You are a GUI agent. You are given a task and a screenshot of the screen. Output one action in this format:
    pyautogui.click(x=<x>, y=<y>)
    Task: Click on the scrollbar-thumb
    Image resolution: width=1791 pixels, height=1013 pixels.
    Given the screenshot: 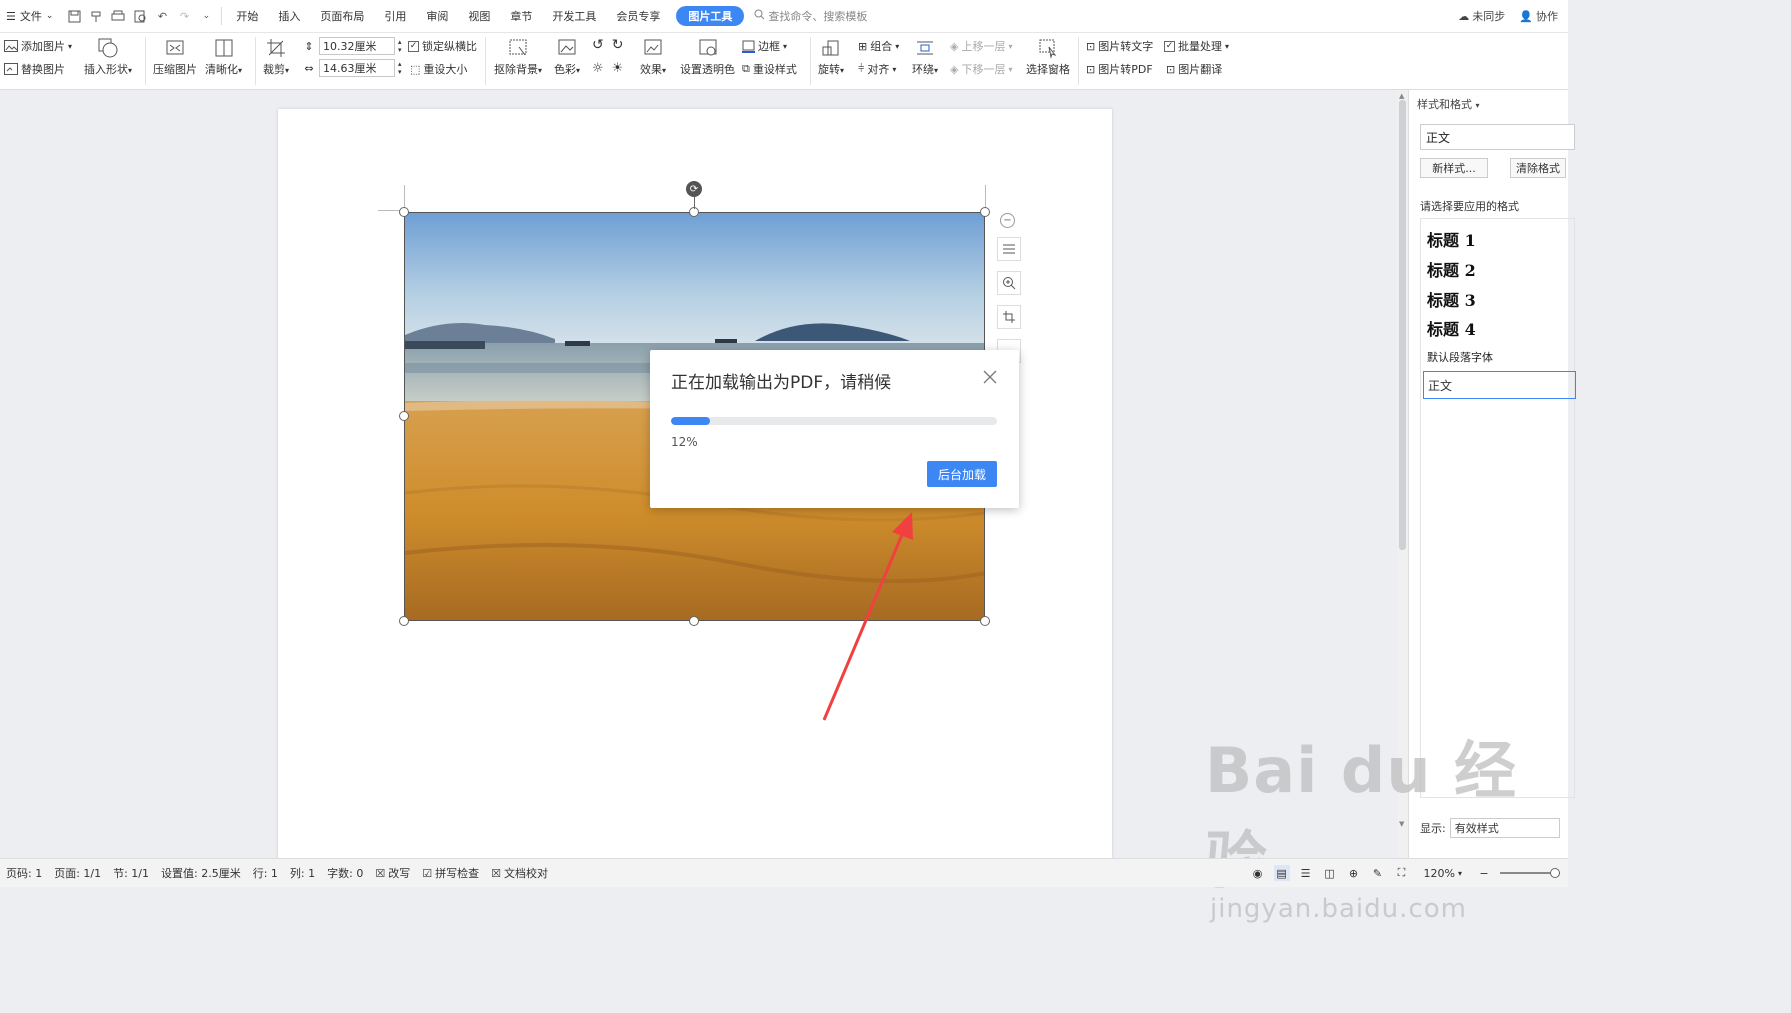 What is the action you would take?
    pyautogui.click(x=1402, y=325)
    